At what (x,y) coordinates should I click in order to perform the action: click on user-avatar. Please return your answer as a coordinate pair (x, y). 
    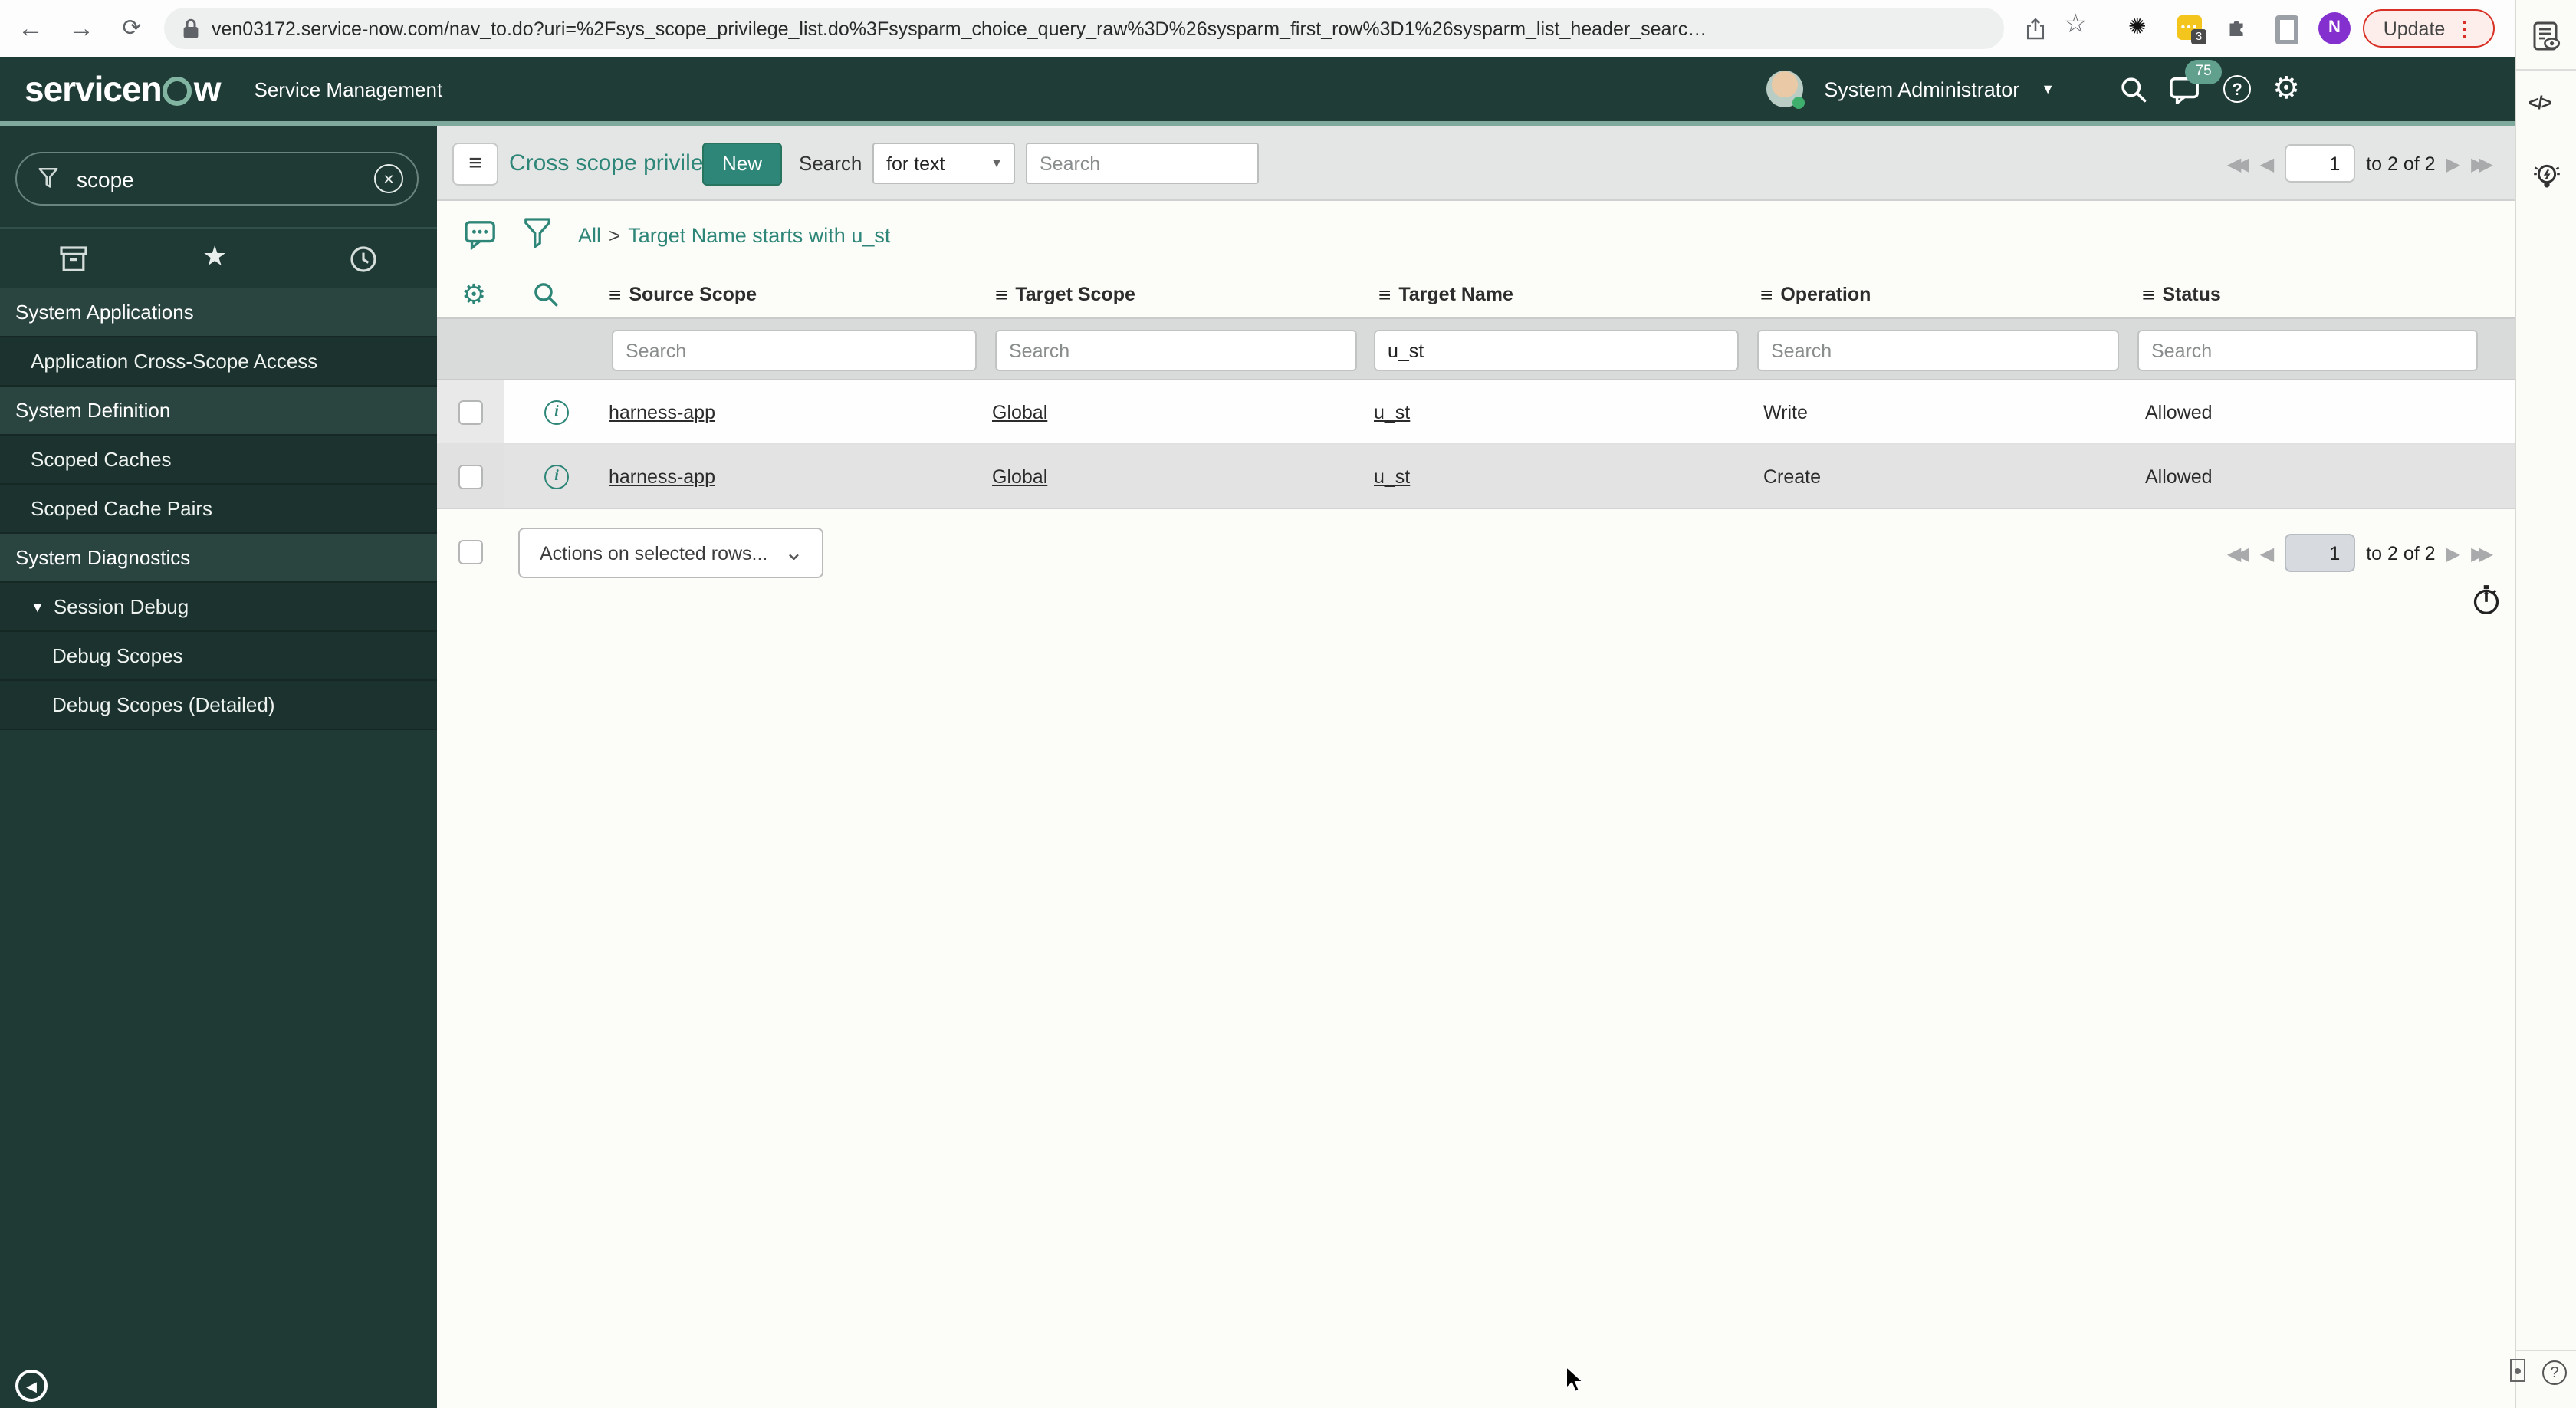
    Looking at the image, I should click on (1786, 90).